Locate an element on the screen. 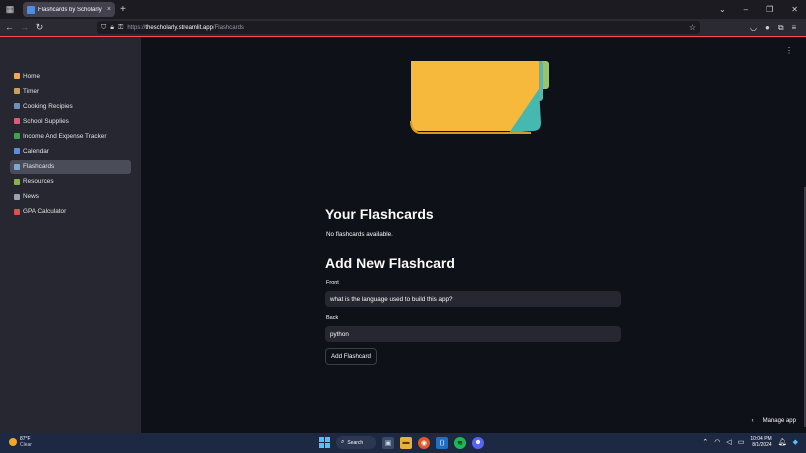 This screenshot has width=806, height=453. add-flashcard-button: Add Flashcard is located at coordinates (351, 356).